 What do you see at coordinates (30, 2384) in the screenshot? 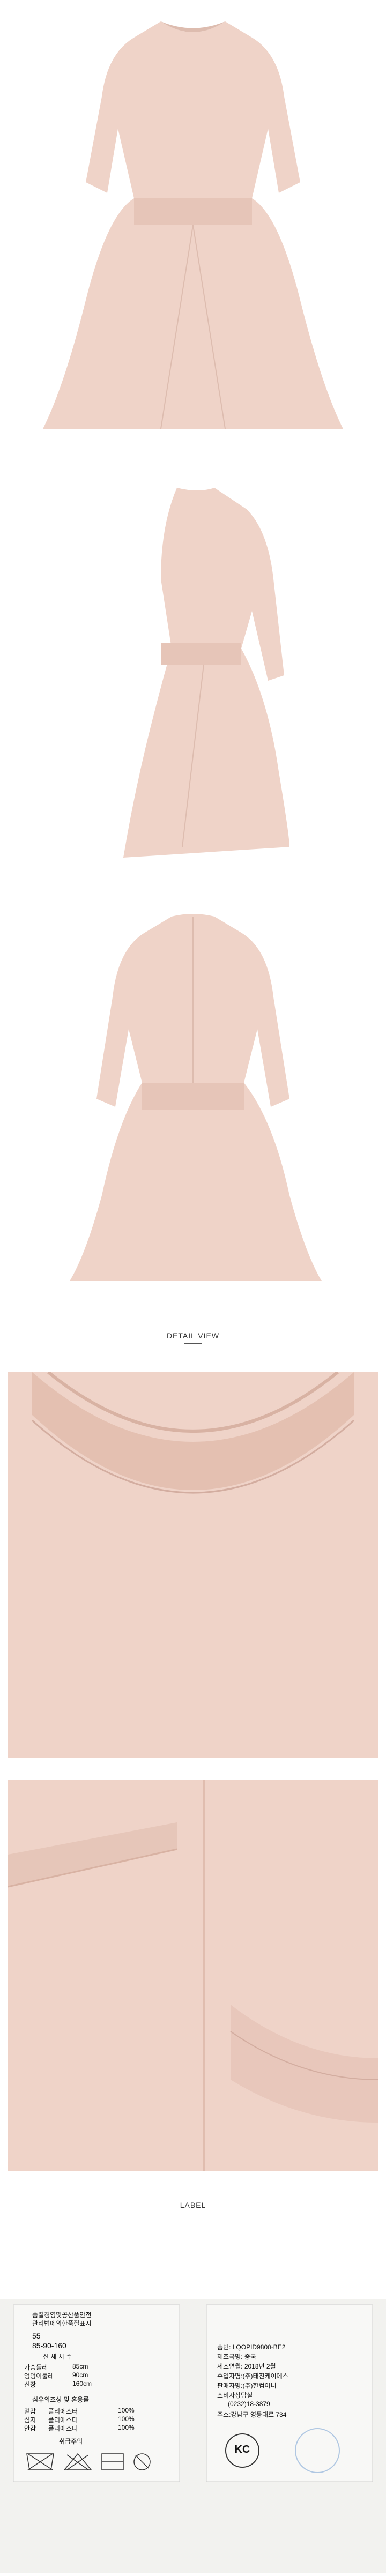
I see `label-left-row-height-key: 신장` at bounding box center [30, 2384].